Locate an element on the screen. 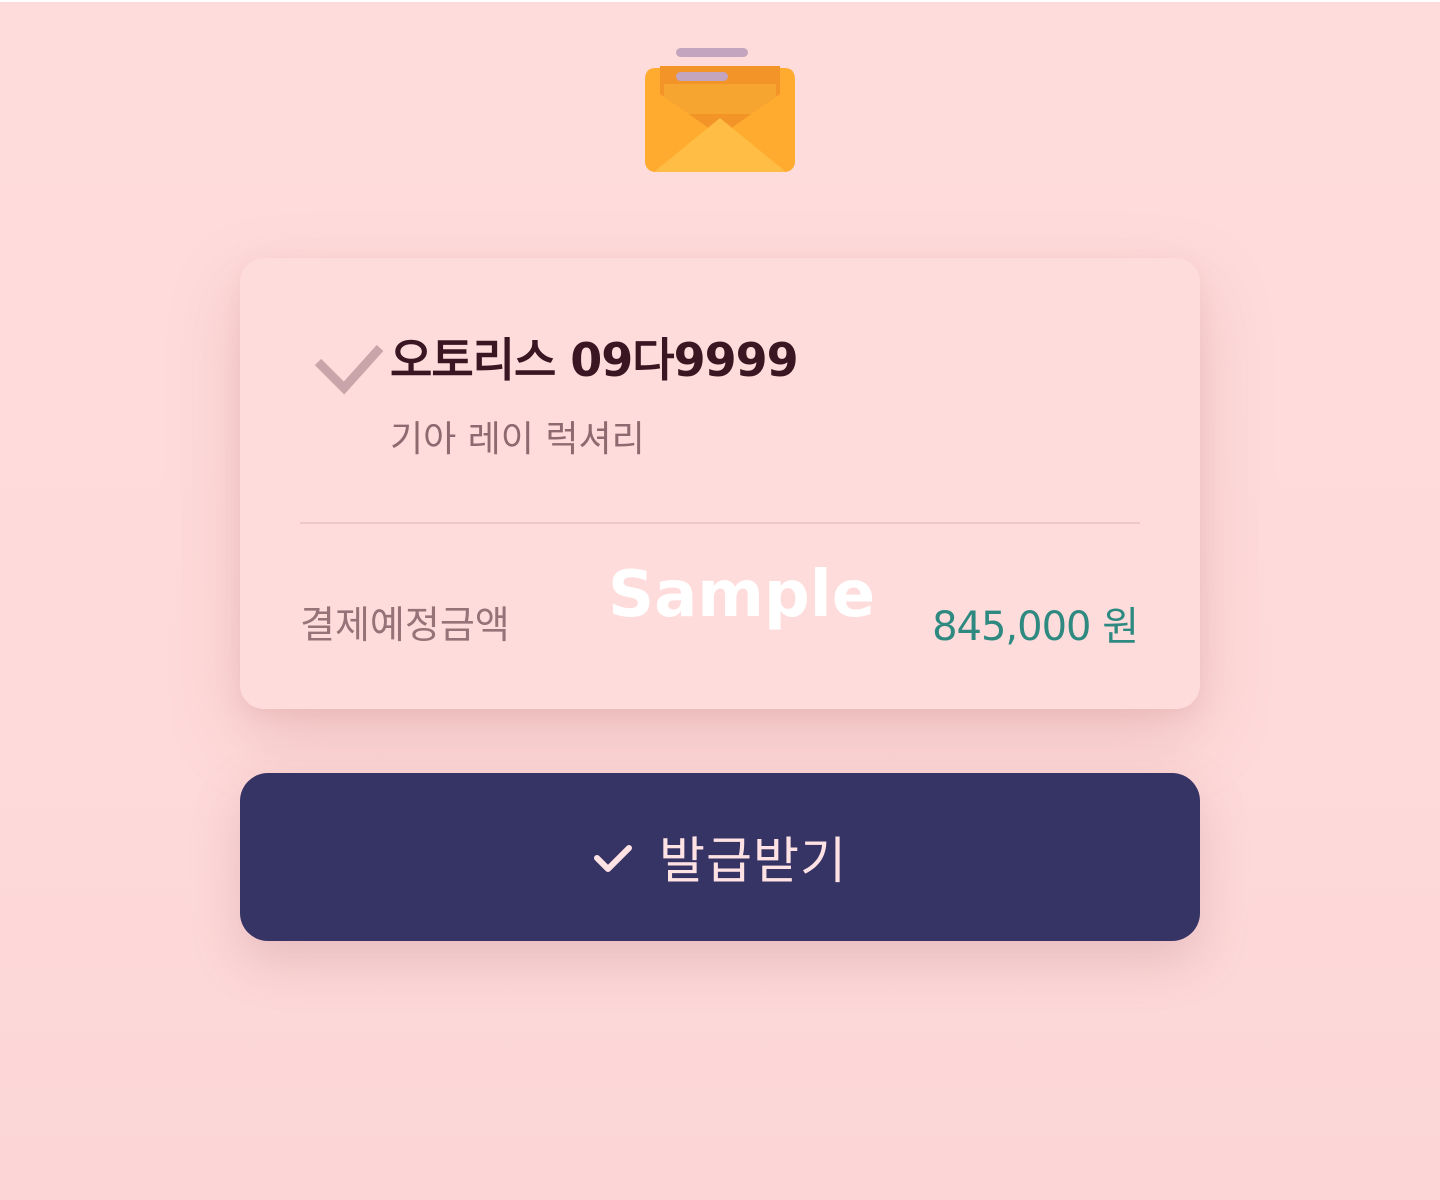 Image resolution: width=1440 pixels, height=1200 pixels. vehicle-plate: 오토리스 09다9999 is located at coordinates (594, 360).